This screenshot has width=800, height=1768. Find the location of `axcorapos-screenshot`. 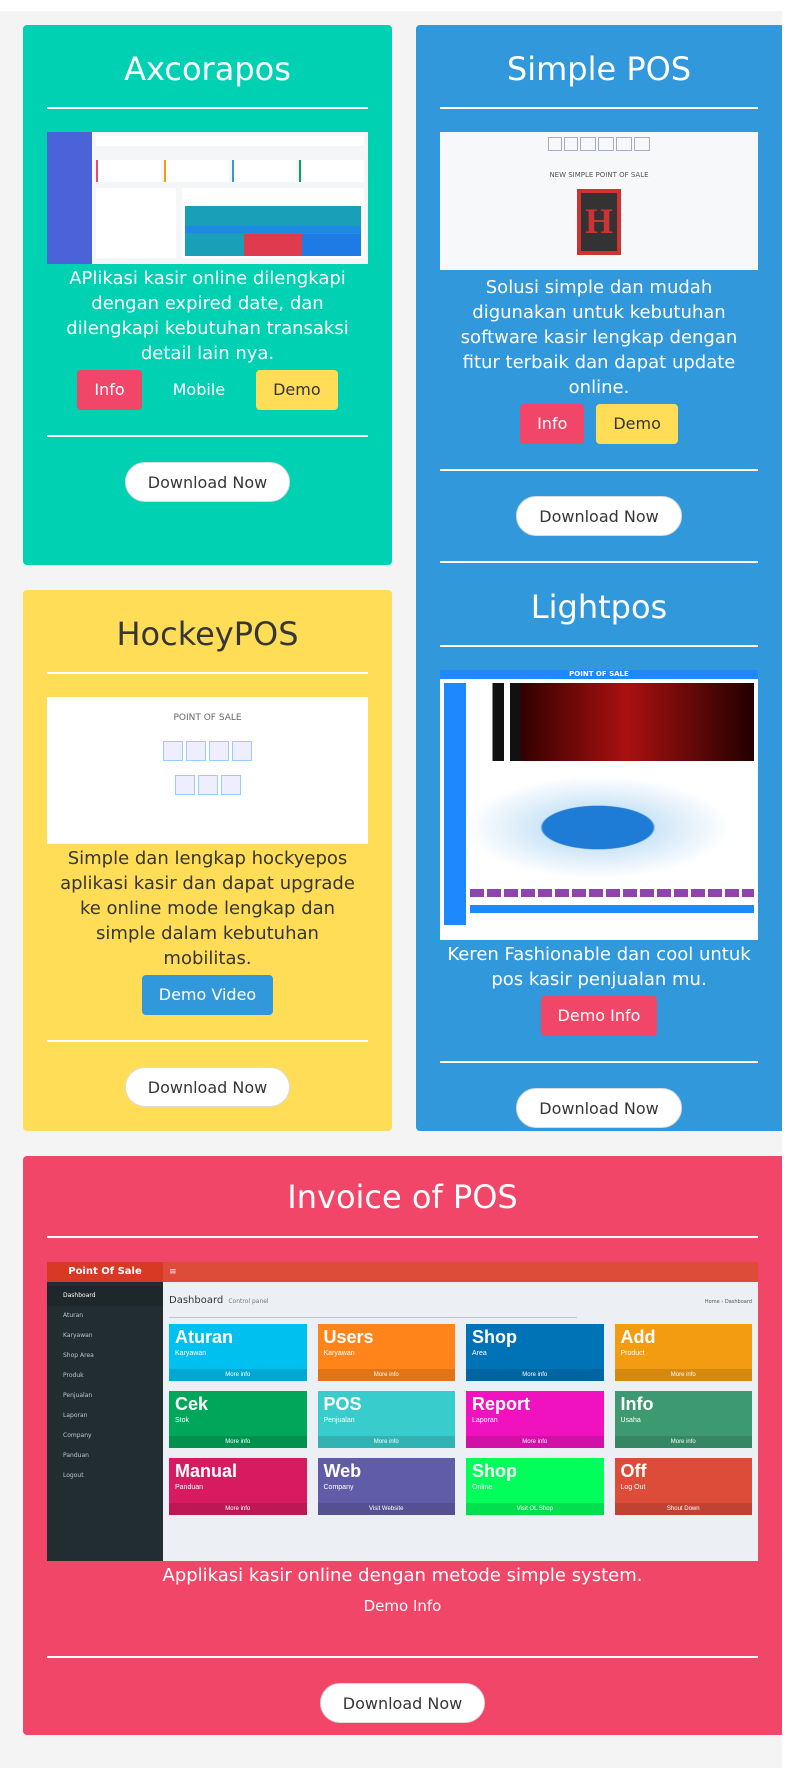

axcorapos-screenshot is located at coordinates (207, 198).